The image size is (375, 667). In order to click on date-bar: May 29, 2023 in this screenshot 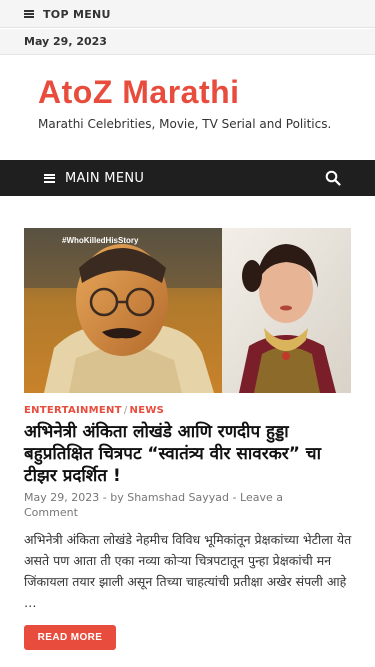, I will do `click(187, 42)`.